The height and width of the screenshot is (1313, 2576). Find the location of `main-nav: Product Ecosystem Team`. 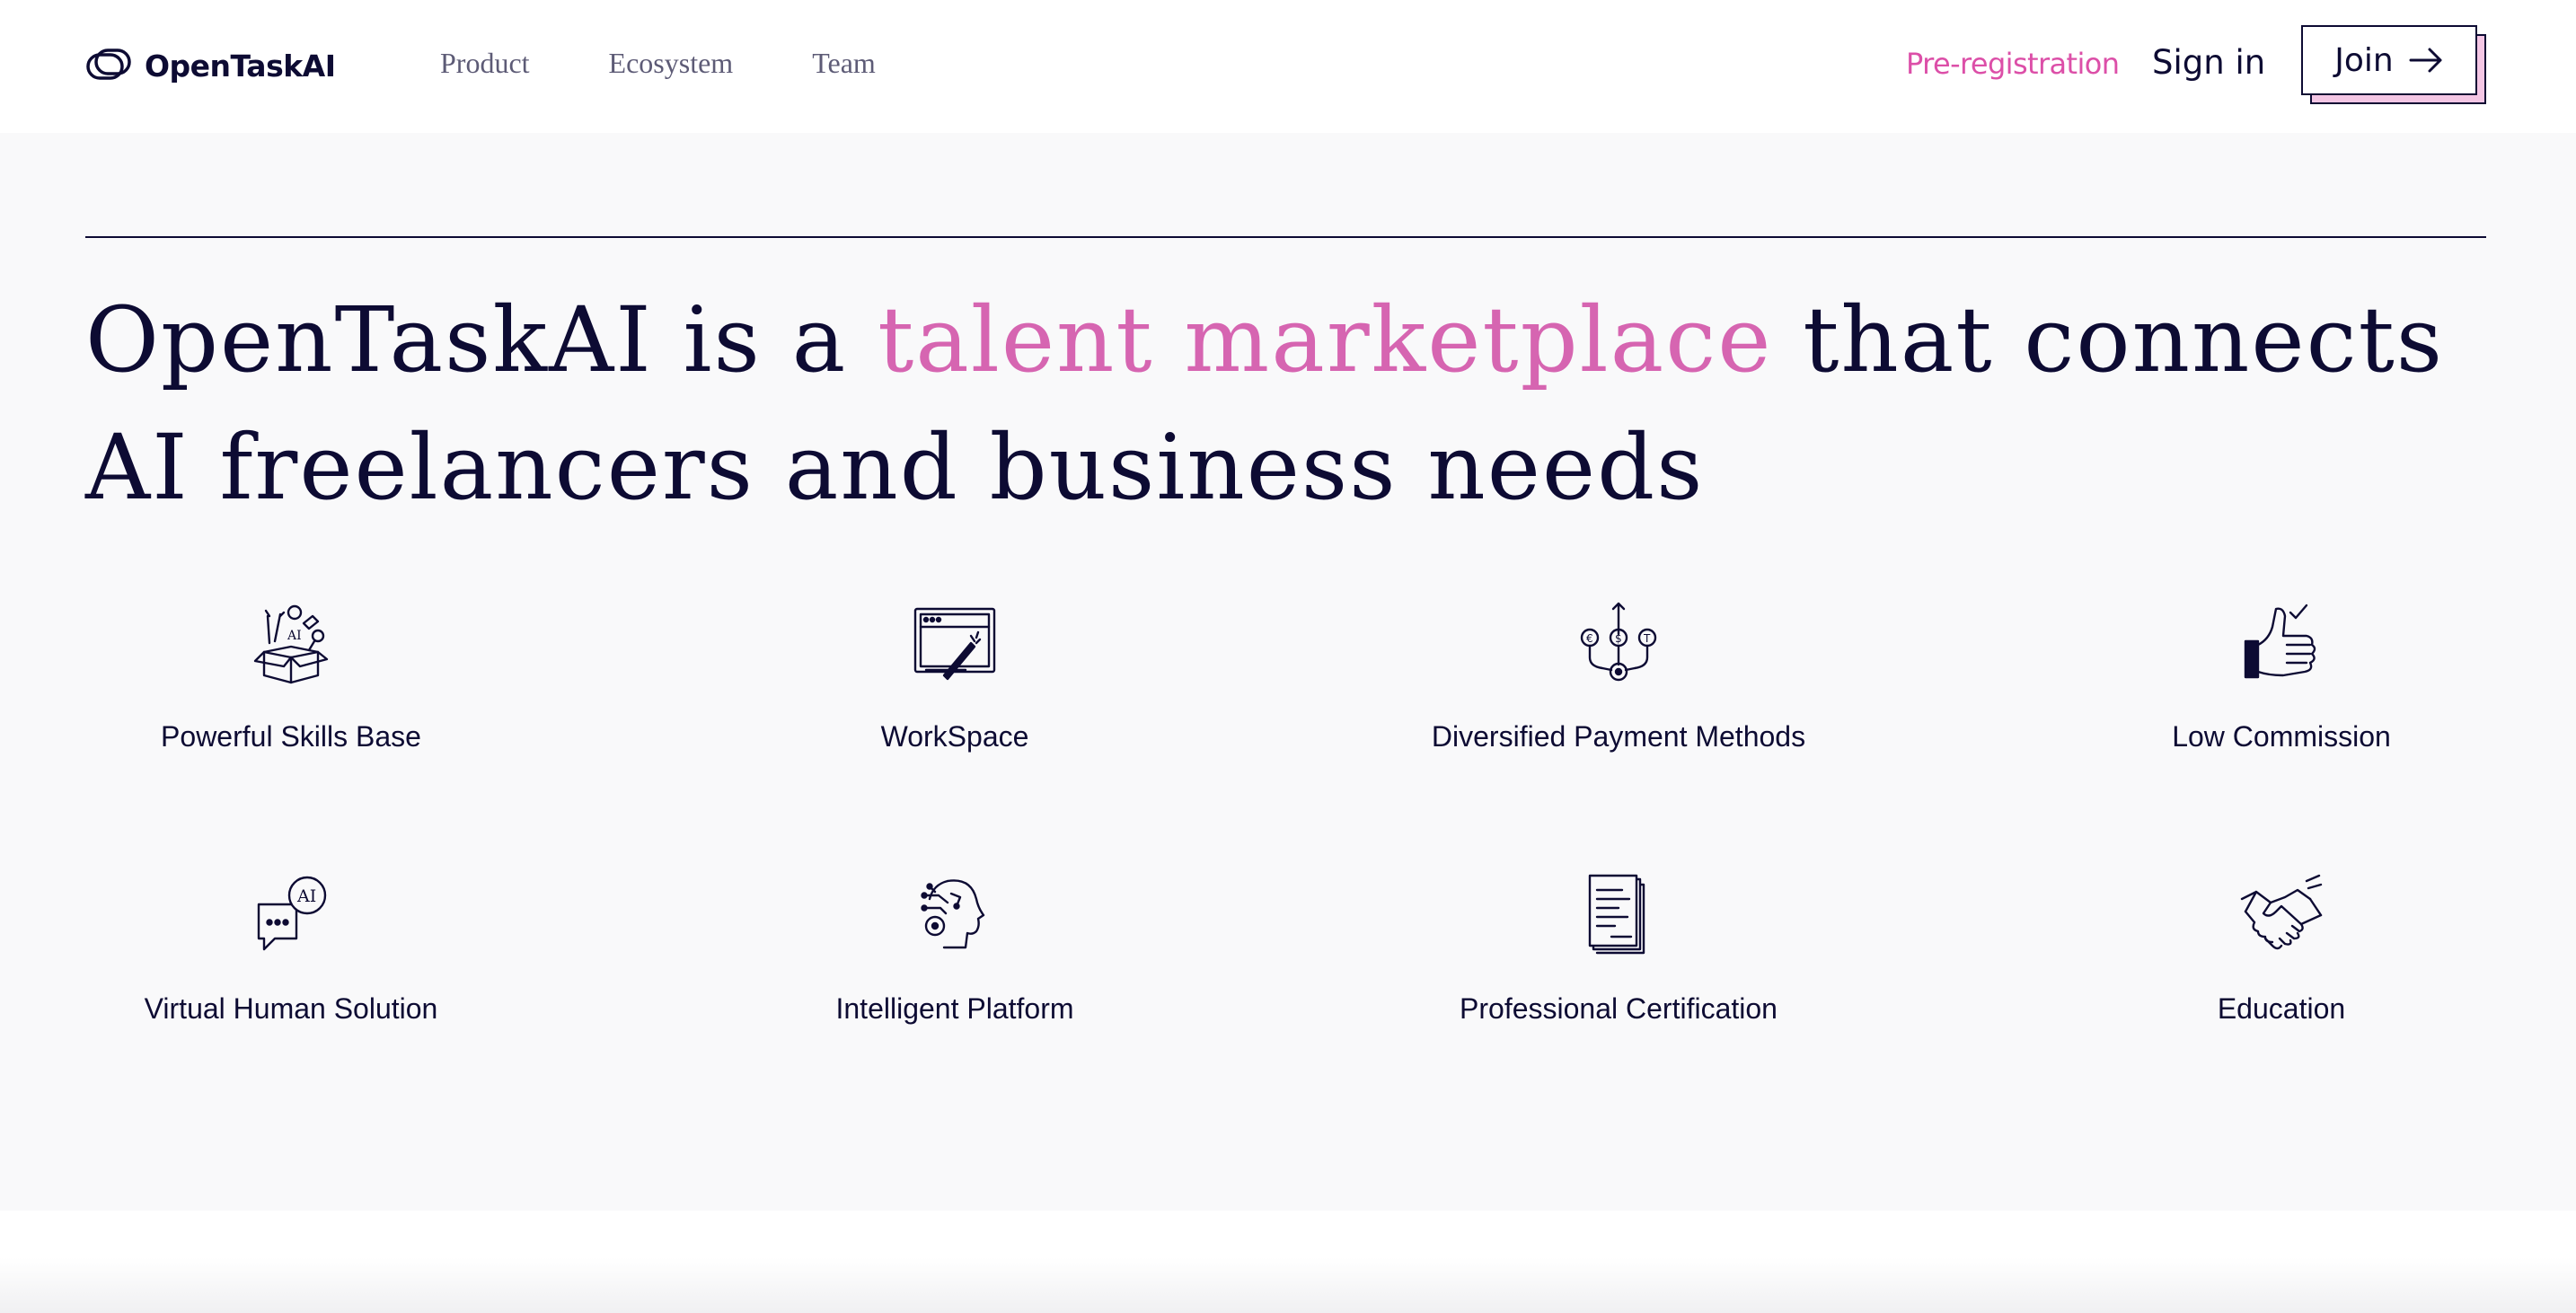

main-nav: Product Ecosystem Team is located at coordinates (697, 63).